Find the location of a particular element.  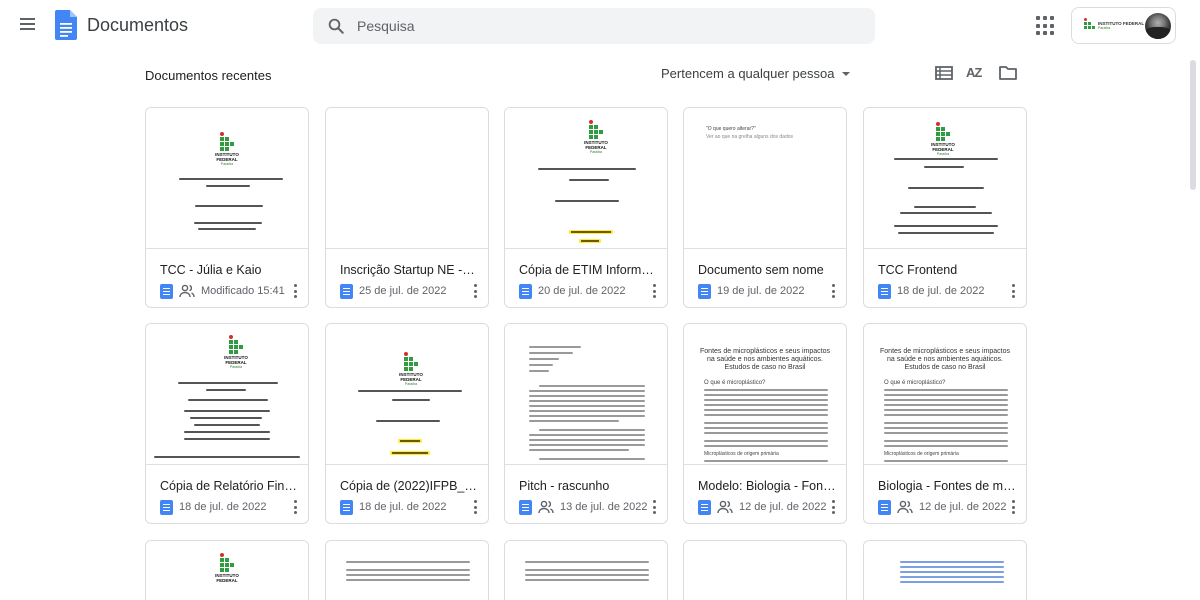

owner-filter-dropdown: Pertencem a qualquer pessoa is located at coordinates (756, 73).